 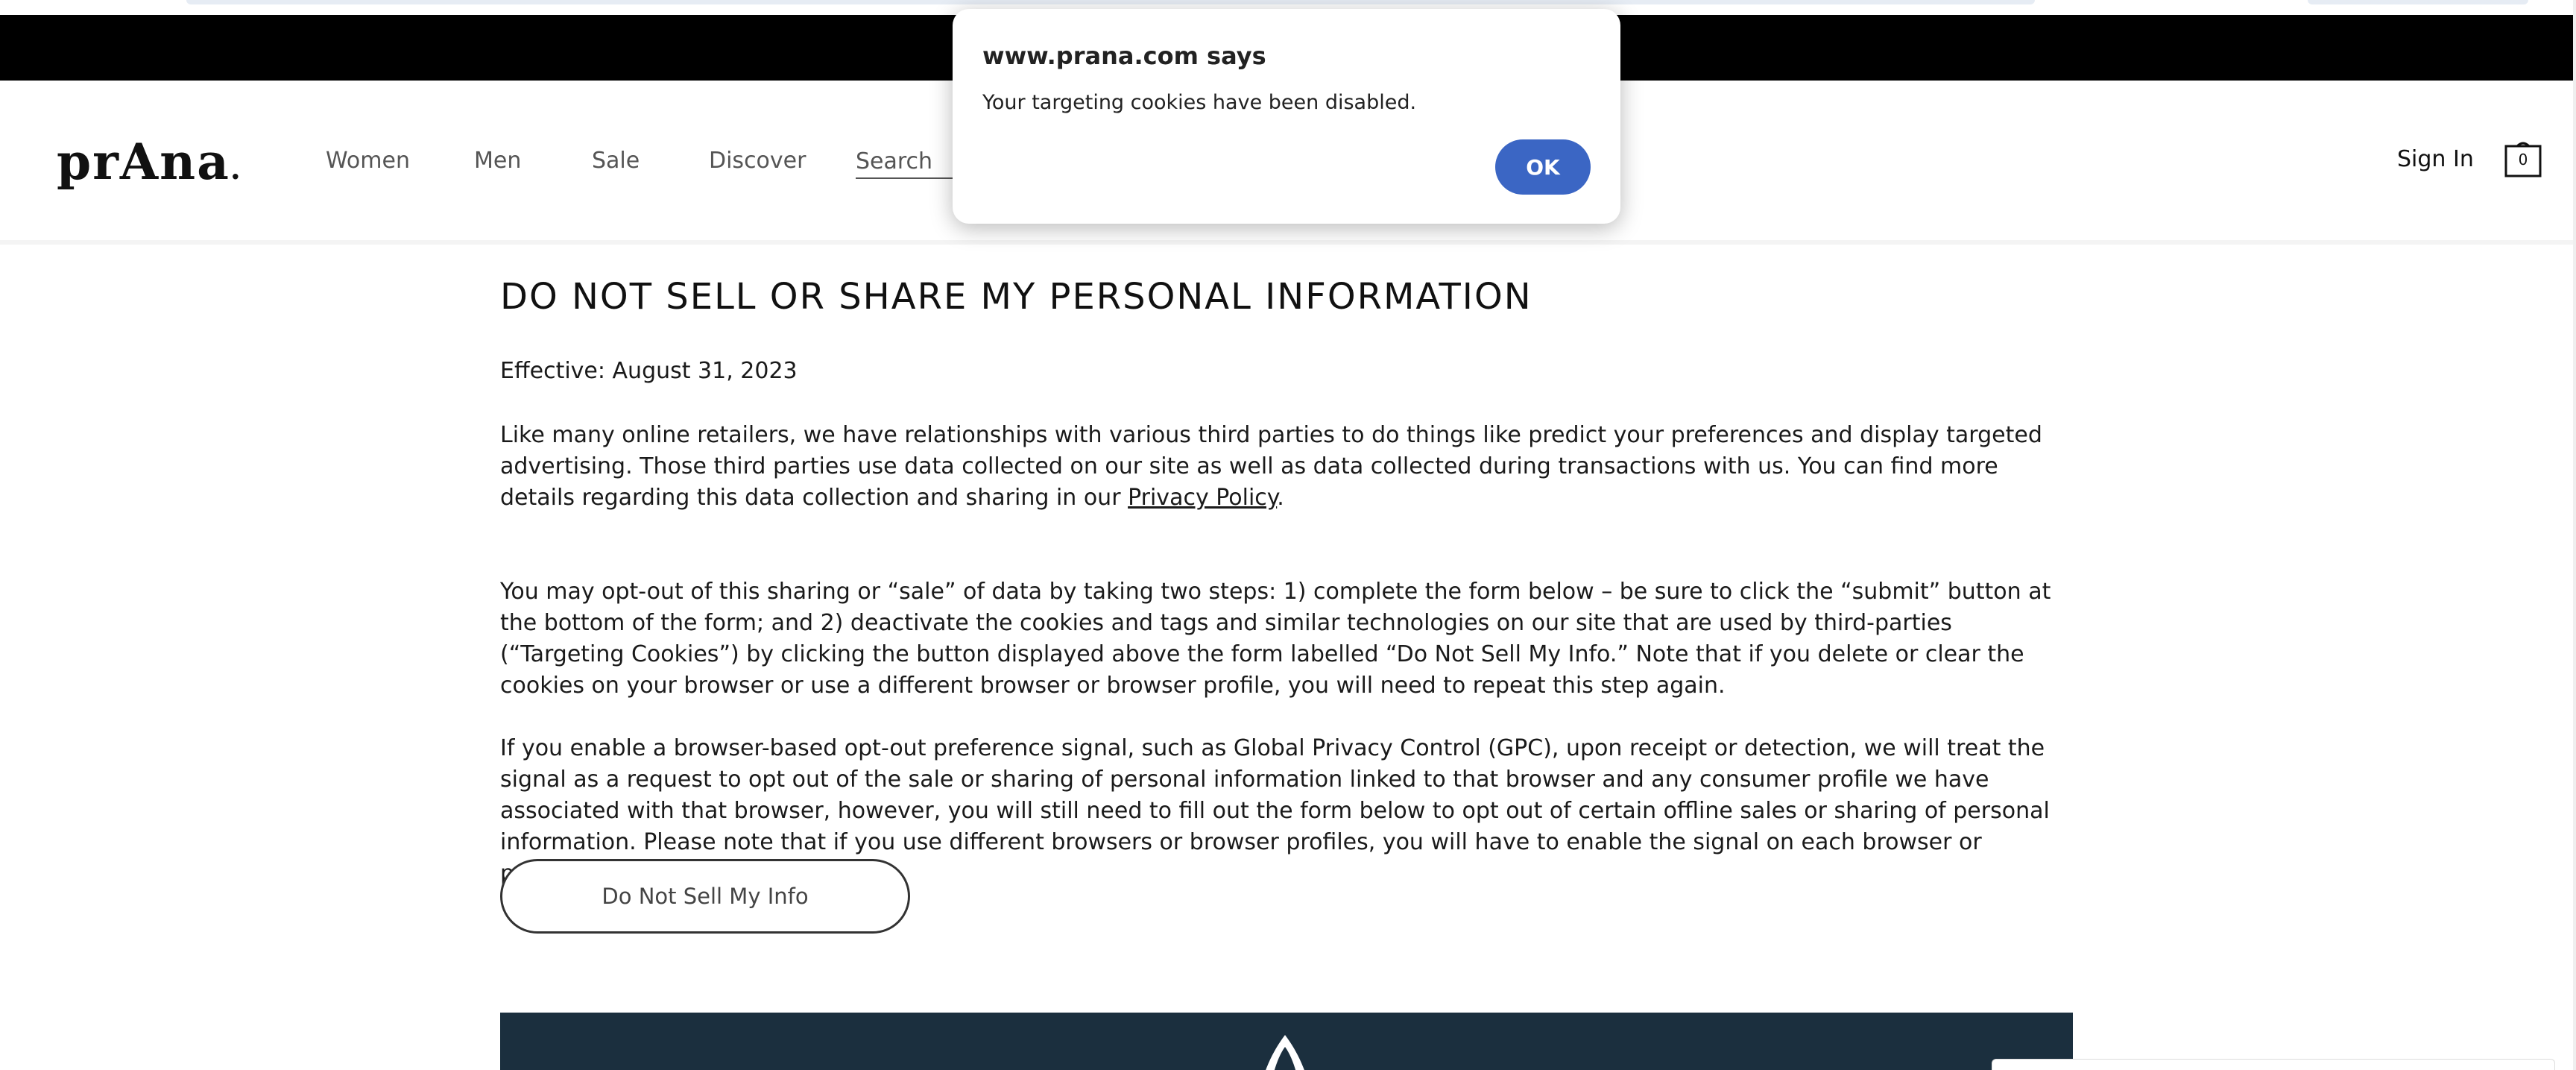 I want to click on logo-text: prAna, so click(x=143, y=162).